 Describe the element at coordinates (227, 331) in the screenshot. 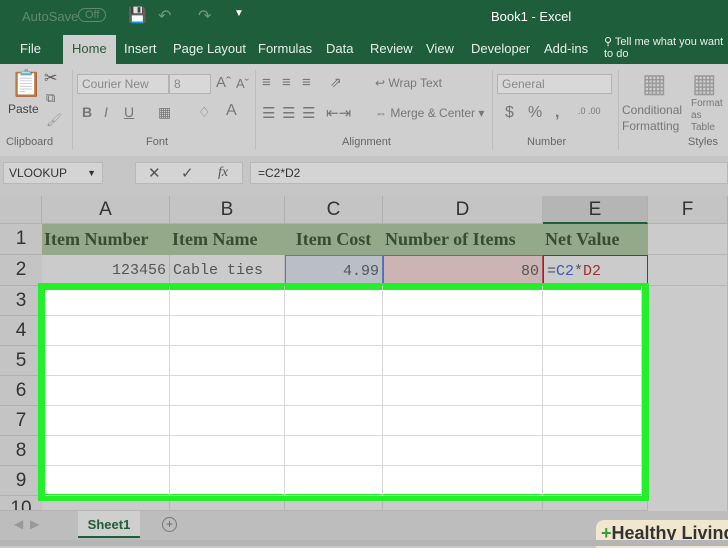

I see `cell-b4` at that location.